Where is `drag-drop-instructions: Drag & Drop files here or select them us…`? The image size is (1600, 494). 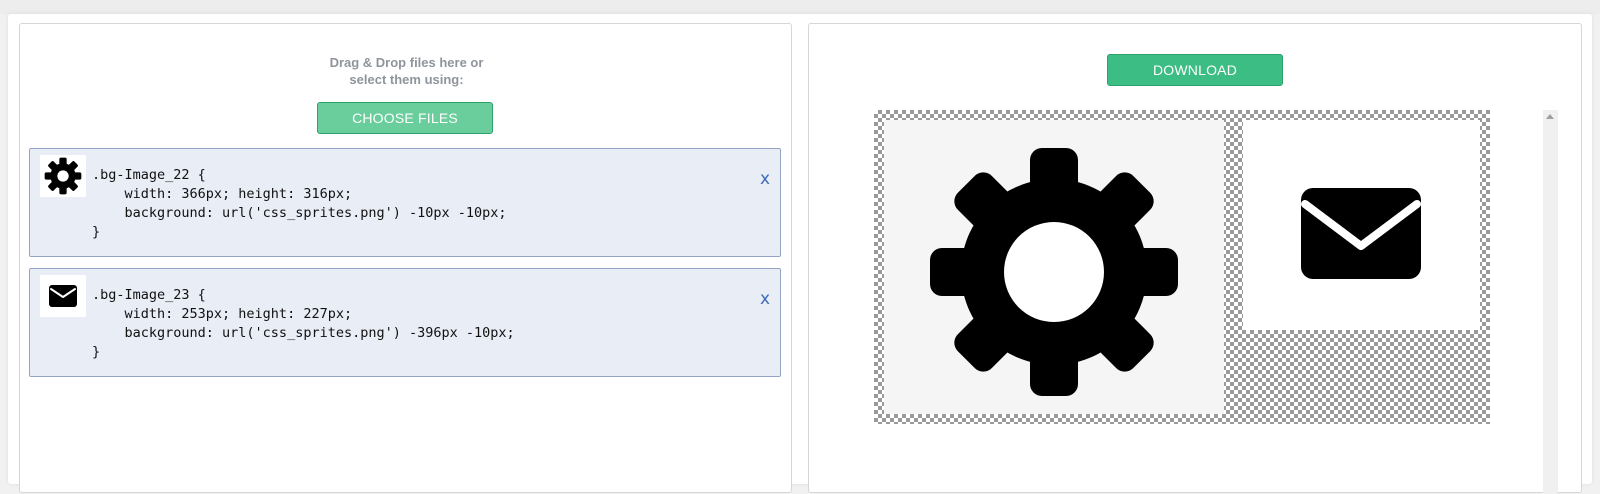 drag-drop-instructions: Drag & Drop files here or select them us… is located at coordinates (406, 71).